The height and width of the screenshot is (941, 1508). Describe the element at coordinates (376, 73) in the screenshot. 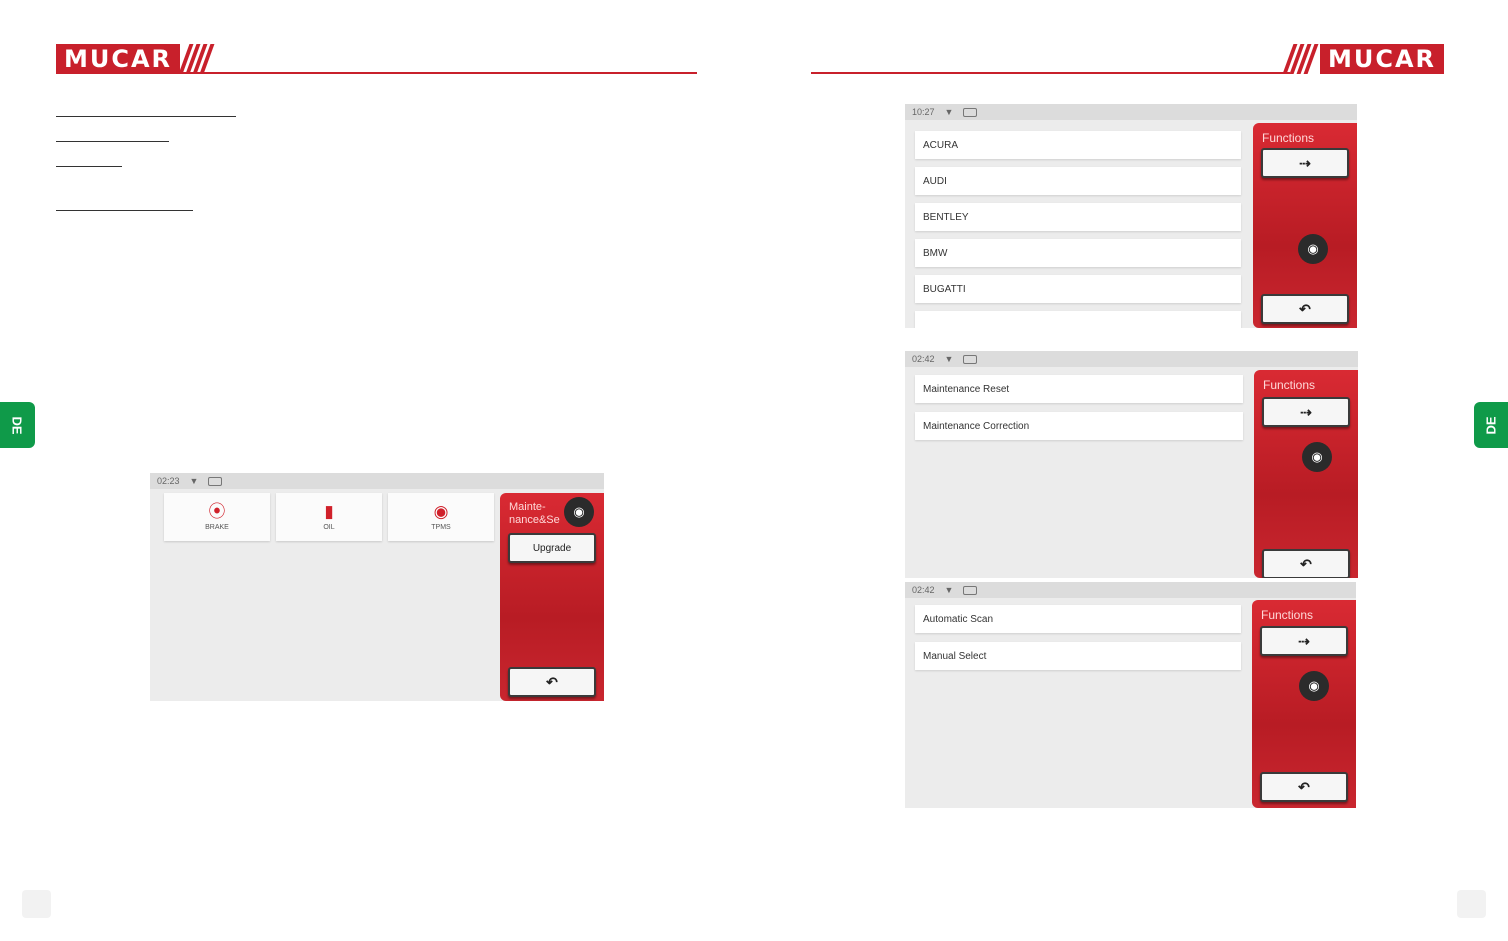

I see `header-rule-left` at that location.